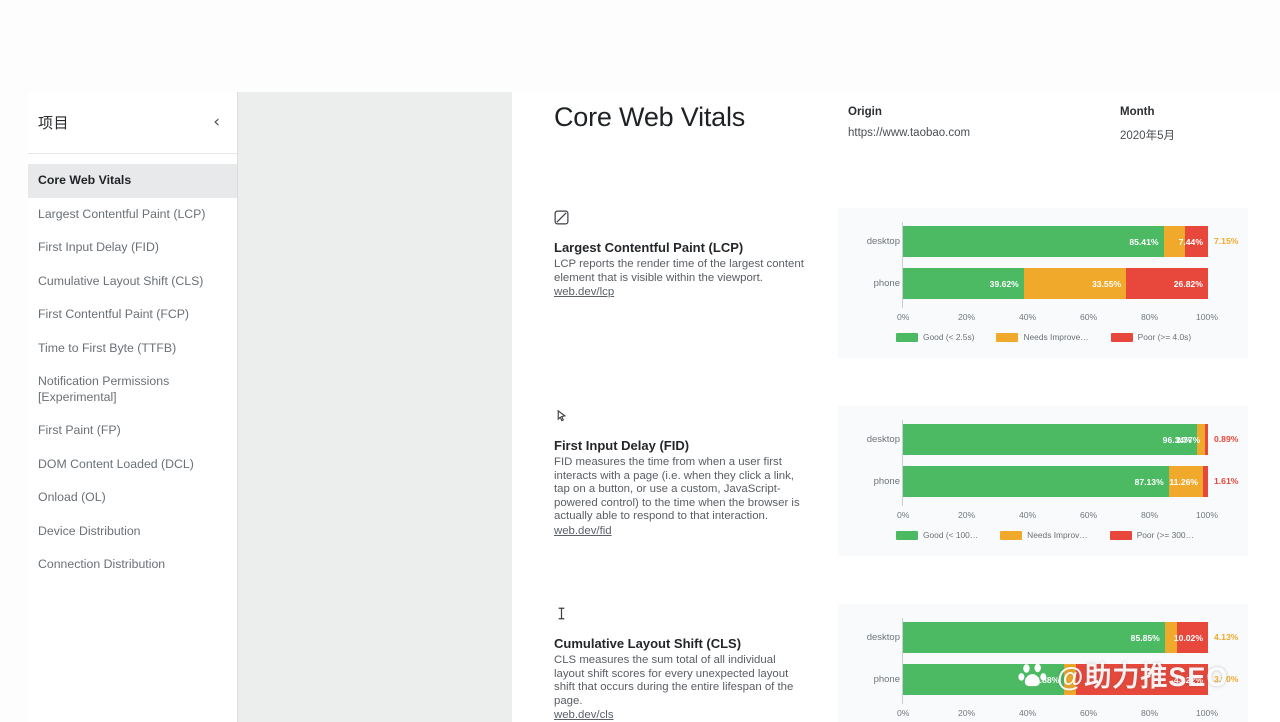  Describe the element at coordinates (622, 445) in the screenshot. I see `metric-title: First Input Delay (FID)` at that location.